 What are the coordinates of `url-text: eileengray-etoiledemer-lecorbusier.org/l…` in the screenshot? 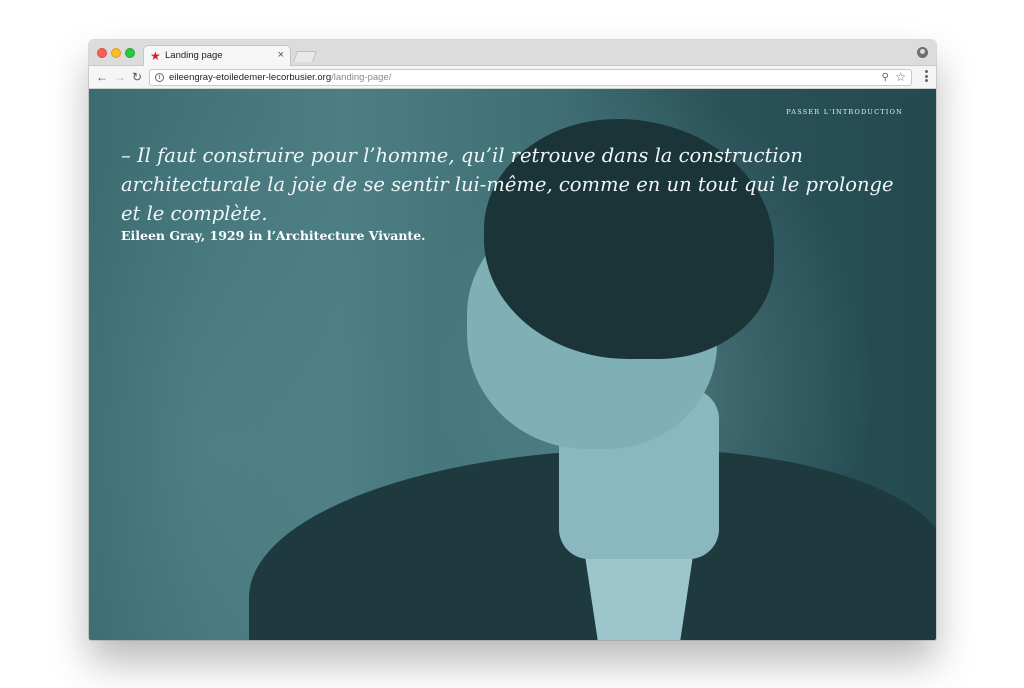 It's located at (280, 78).